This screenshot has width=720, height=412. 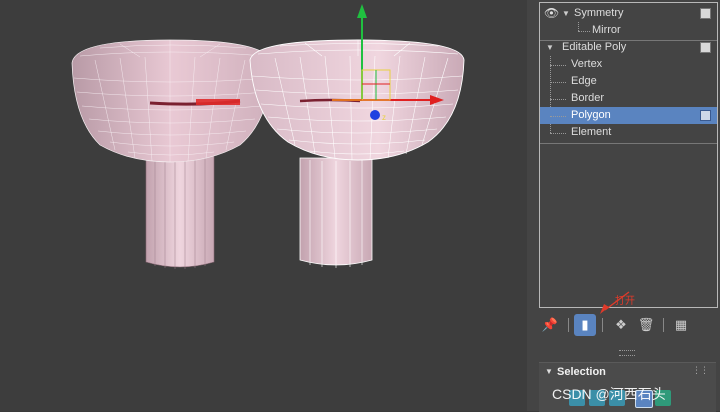 What do you see at coordinates (628, 115) in the screenshot?
I see `sub-object-polygon: Polygon` at bounding box center [628, 115].